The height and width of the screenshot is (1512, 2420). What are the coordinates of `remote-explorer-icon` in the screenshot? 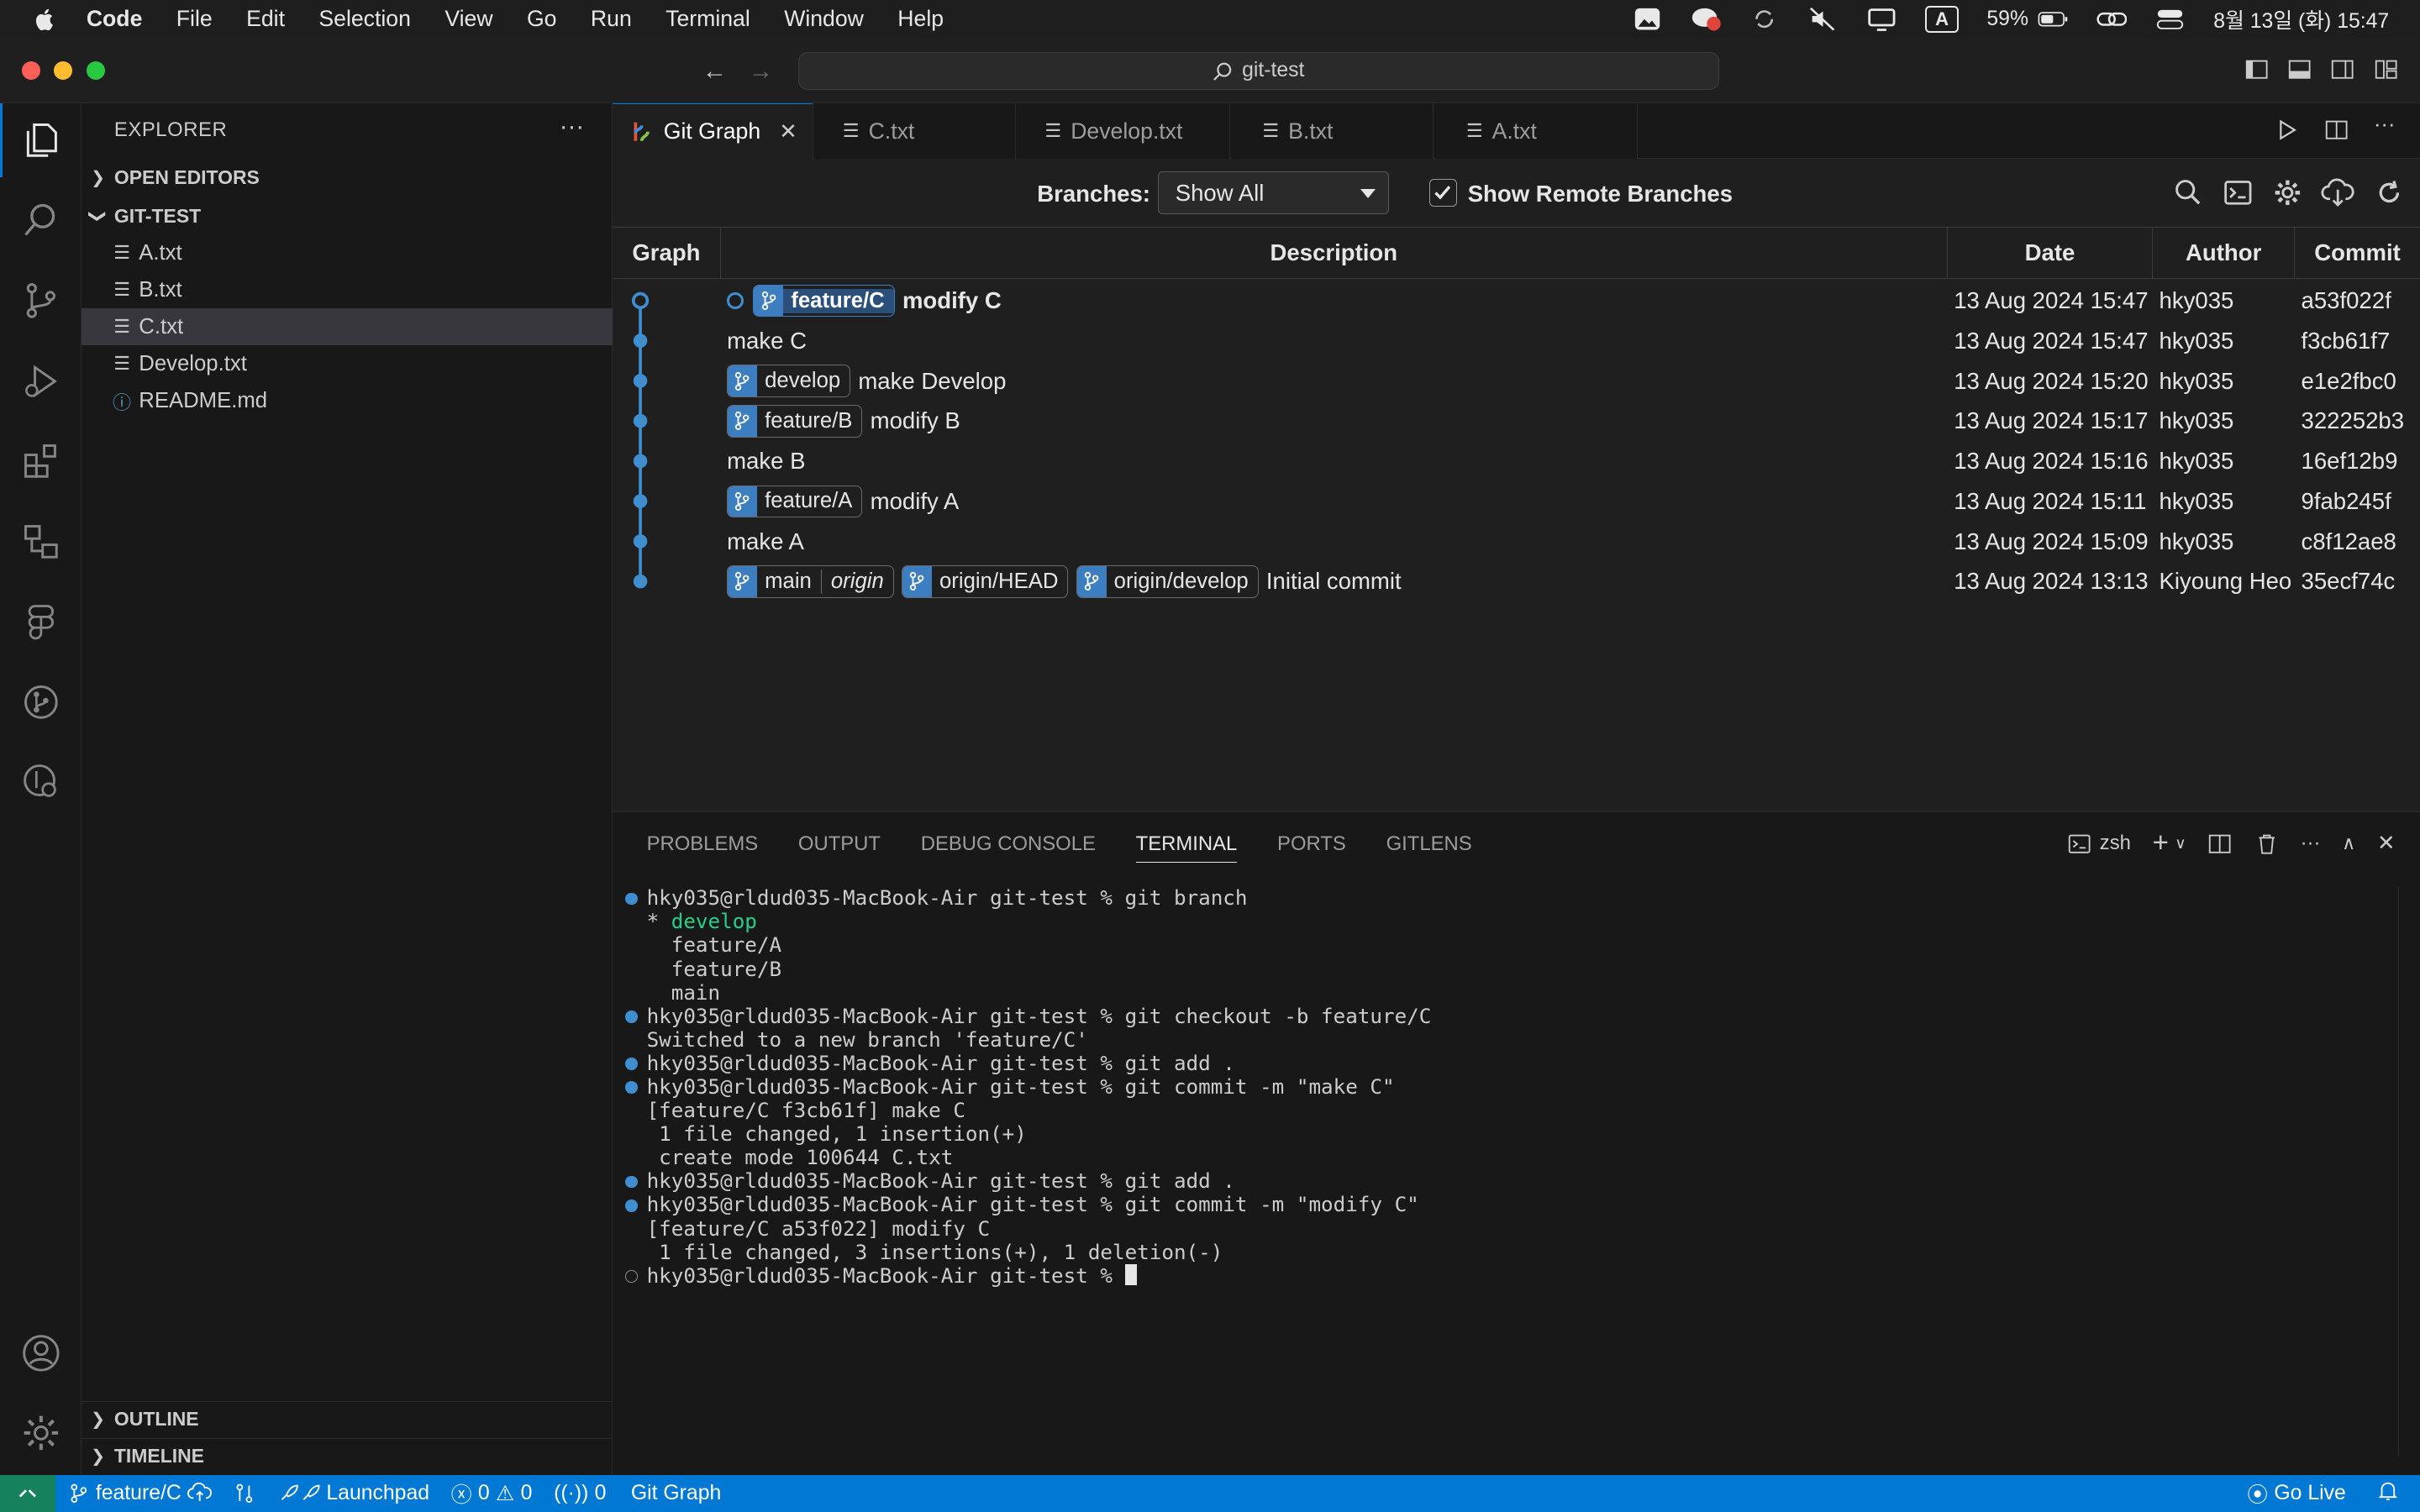 It's located at (41, 542).